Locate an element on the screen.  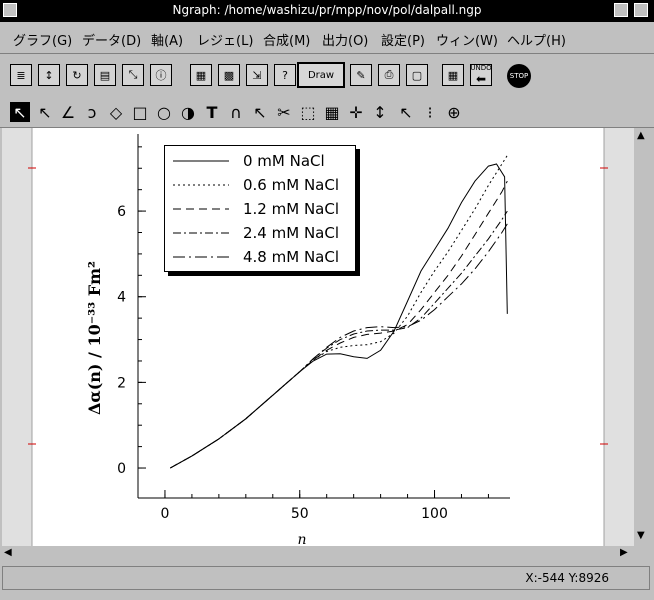
menu-graph: グラフ(G) is located at coordinates (42, 39).